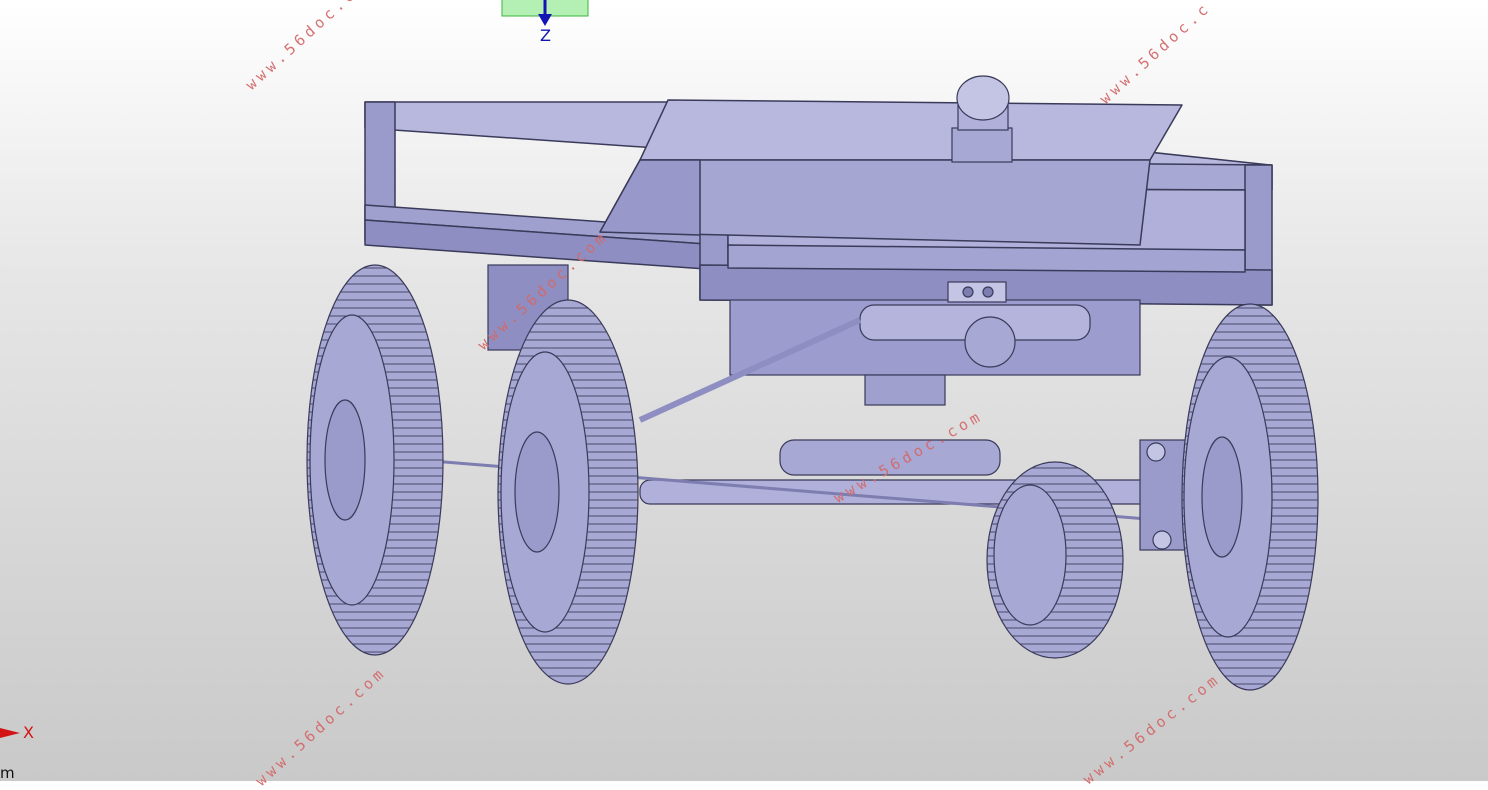  What do you see at coordinates (375, 460) in the screenshot?
I see `wheel-front-left` at bounding box center [375, 460].